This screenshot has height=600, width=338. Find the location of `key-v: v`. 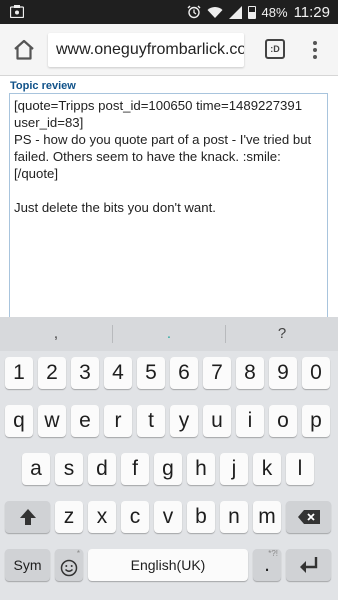

key-v: v is located at coordinates (168, 517).